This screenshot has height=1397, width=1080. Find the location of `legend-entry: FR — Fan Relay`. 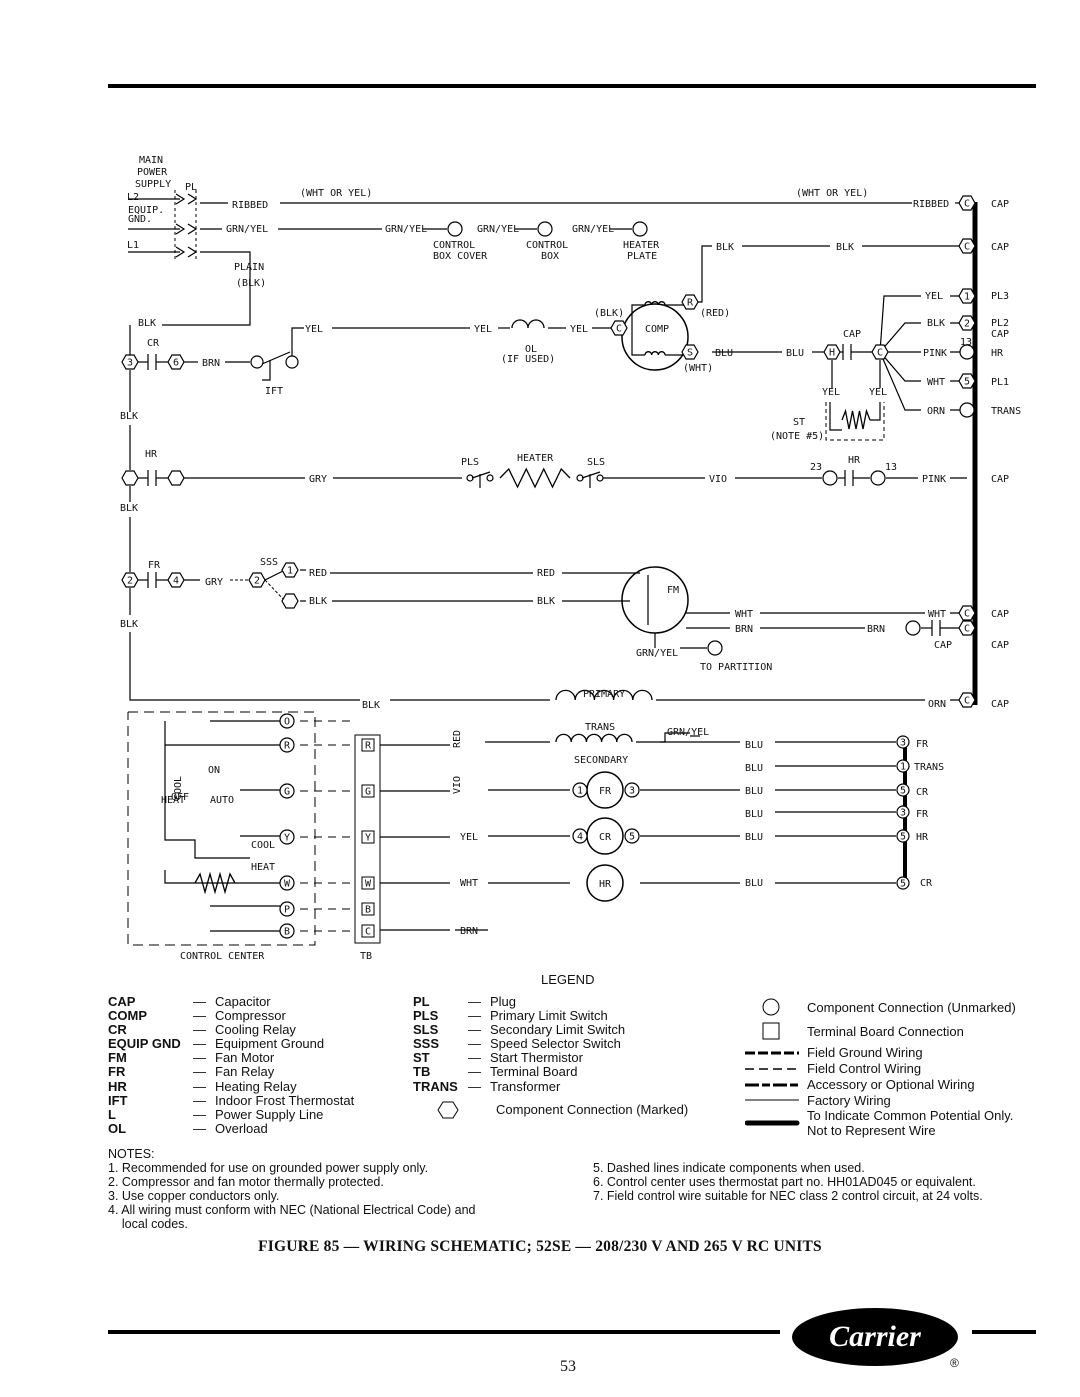

legend-entry: FR — Fan Relay is located at coordinates (231, 1072).